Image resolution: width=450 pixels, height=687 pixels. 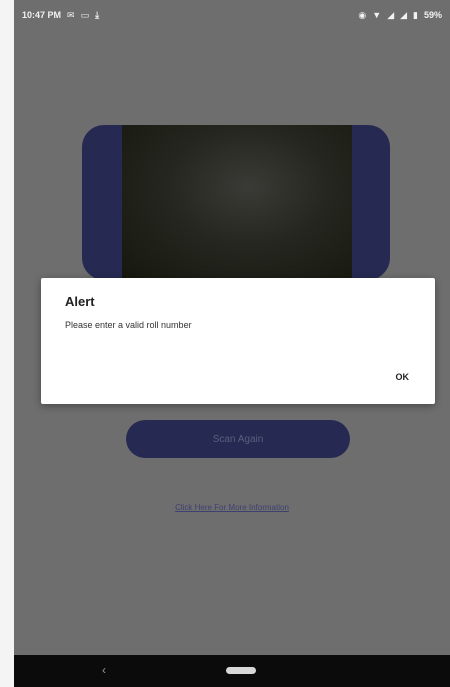 What do you see at coordinates (241, 670) in the screenshot?
I see `home-pill-icon` at bounding box center [241, 670].